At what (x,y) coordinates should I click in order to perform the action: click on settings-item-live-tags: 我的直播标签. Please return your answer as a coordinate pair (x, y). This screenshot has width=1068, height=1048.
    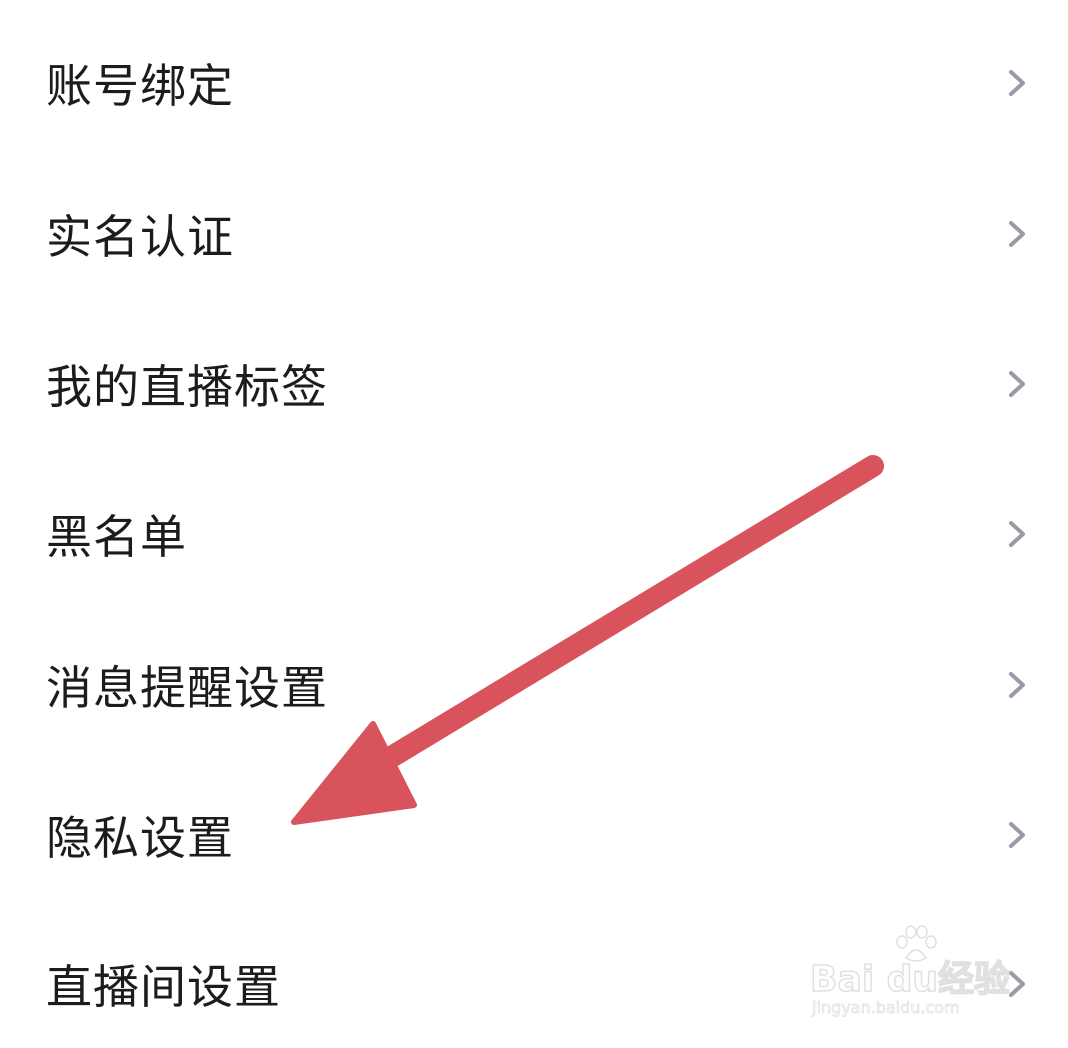
    Looking at the image, I should click on (534, 384).